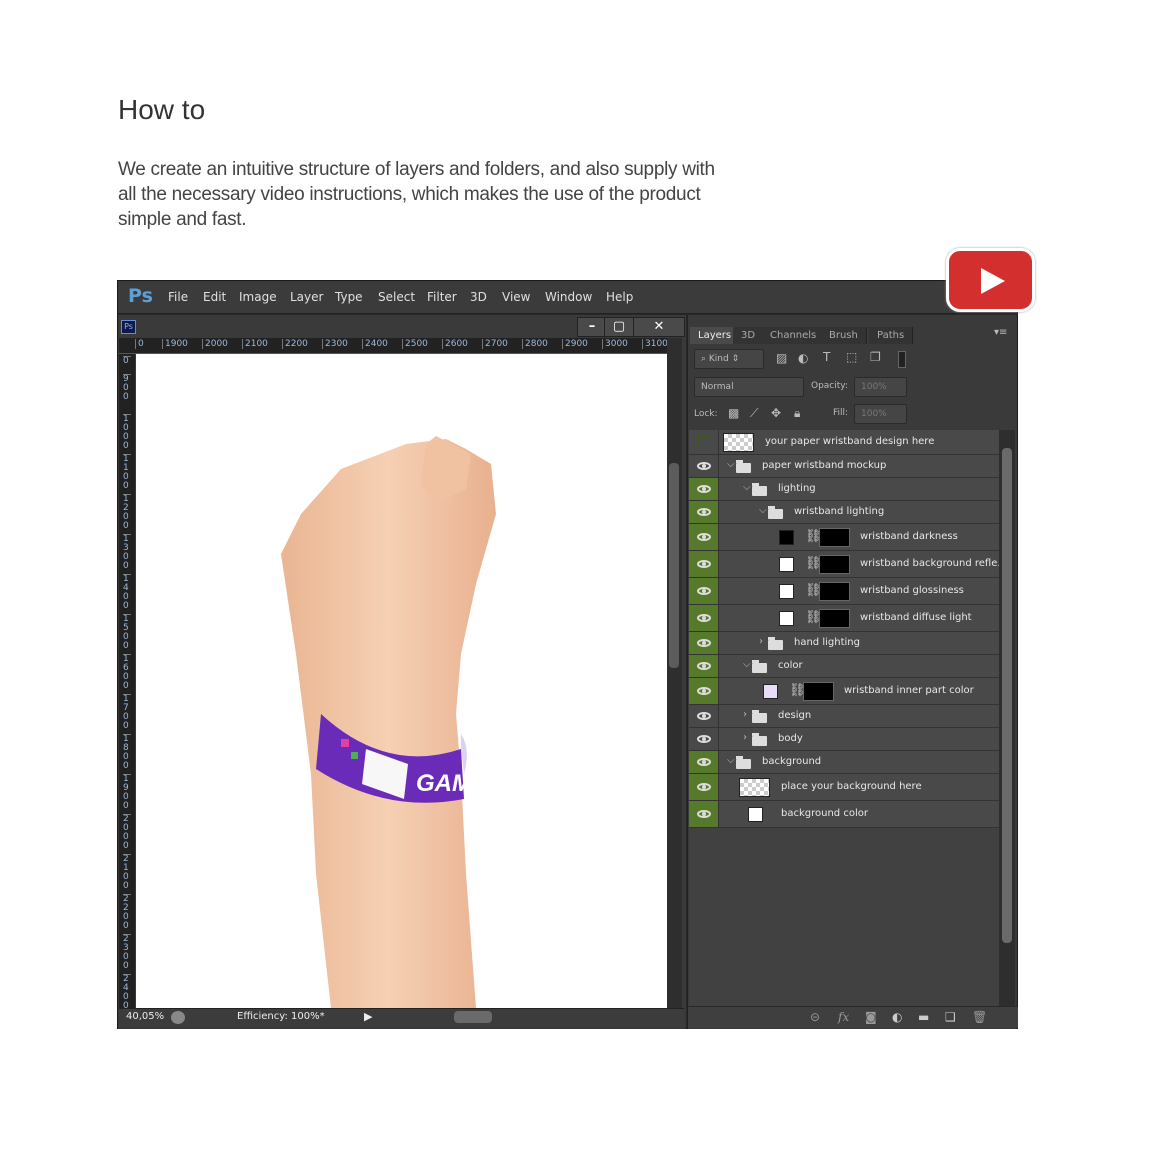 This screenshot has width=1160, height=1160. What do you see at coordinates (738, 442) in the screenshot?
I see `smart-object-thumbnail` at bounding box center [738, 442].